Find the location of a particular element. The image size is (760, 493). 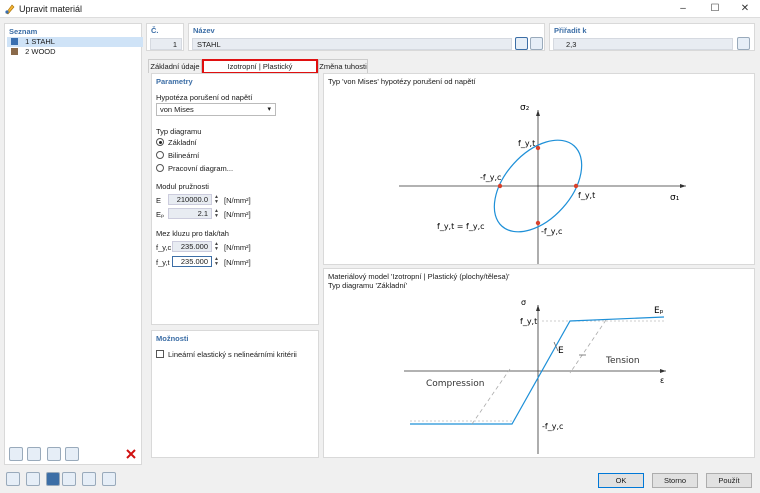

search-icon is located at coordinates (13, 479).